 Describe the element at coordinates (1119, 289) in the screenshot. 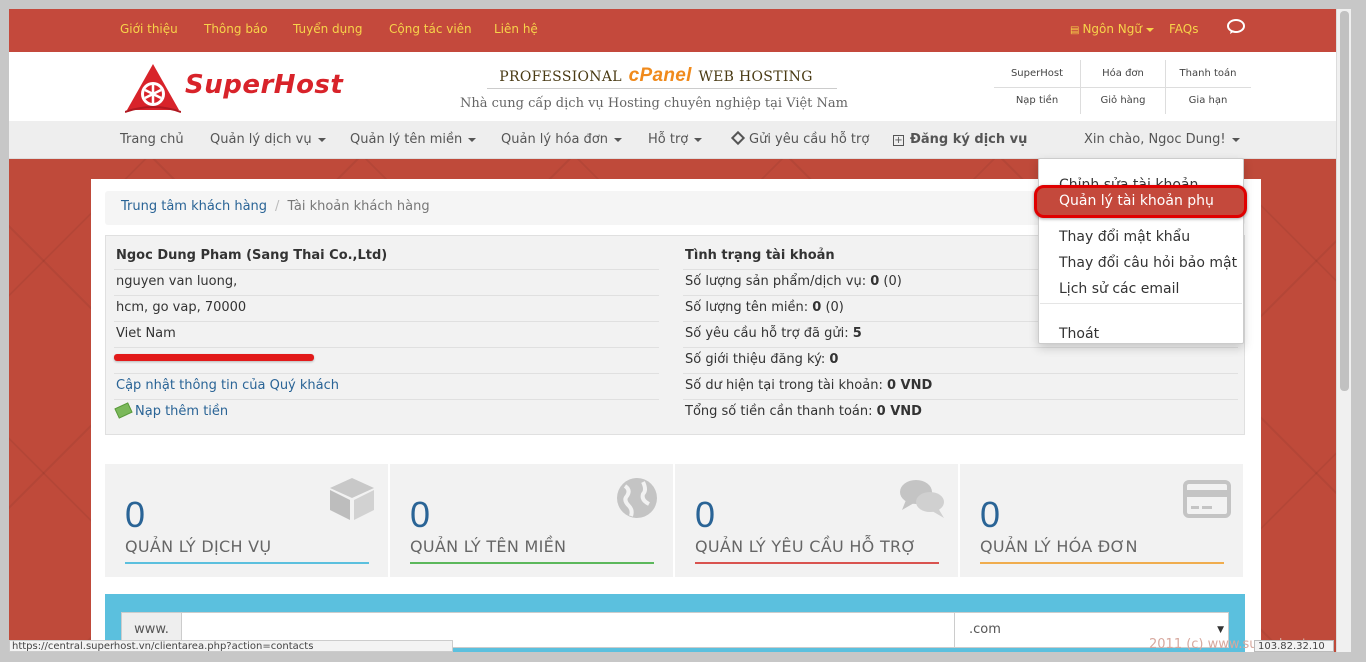

I see `menu-item-email-history: Lịch sử các email` at that location.